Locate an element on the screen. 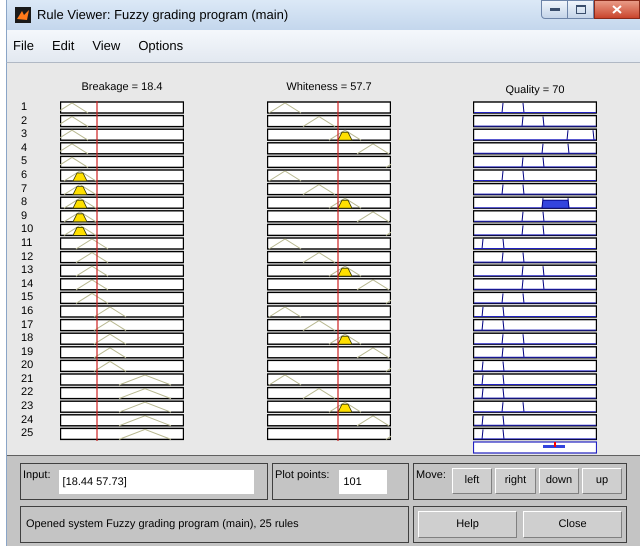 The width and height of the screenshot is (640, 546). rule-number: 4 is located at coordinates (24, 149).